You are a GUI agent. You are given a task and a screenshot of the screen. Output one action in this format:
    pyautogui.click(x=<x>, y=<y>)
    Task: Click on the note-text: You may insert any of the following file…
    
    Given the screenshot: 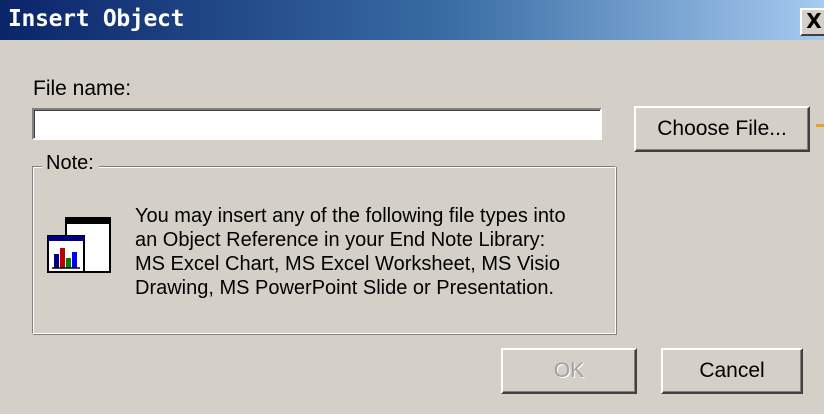 What is the action you would take?
    pyautogui.click(x=375, y=252)
    